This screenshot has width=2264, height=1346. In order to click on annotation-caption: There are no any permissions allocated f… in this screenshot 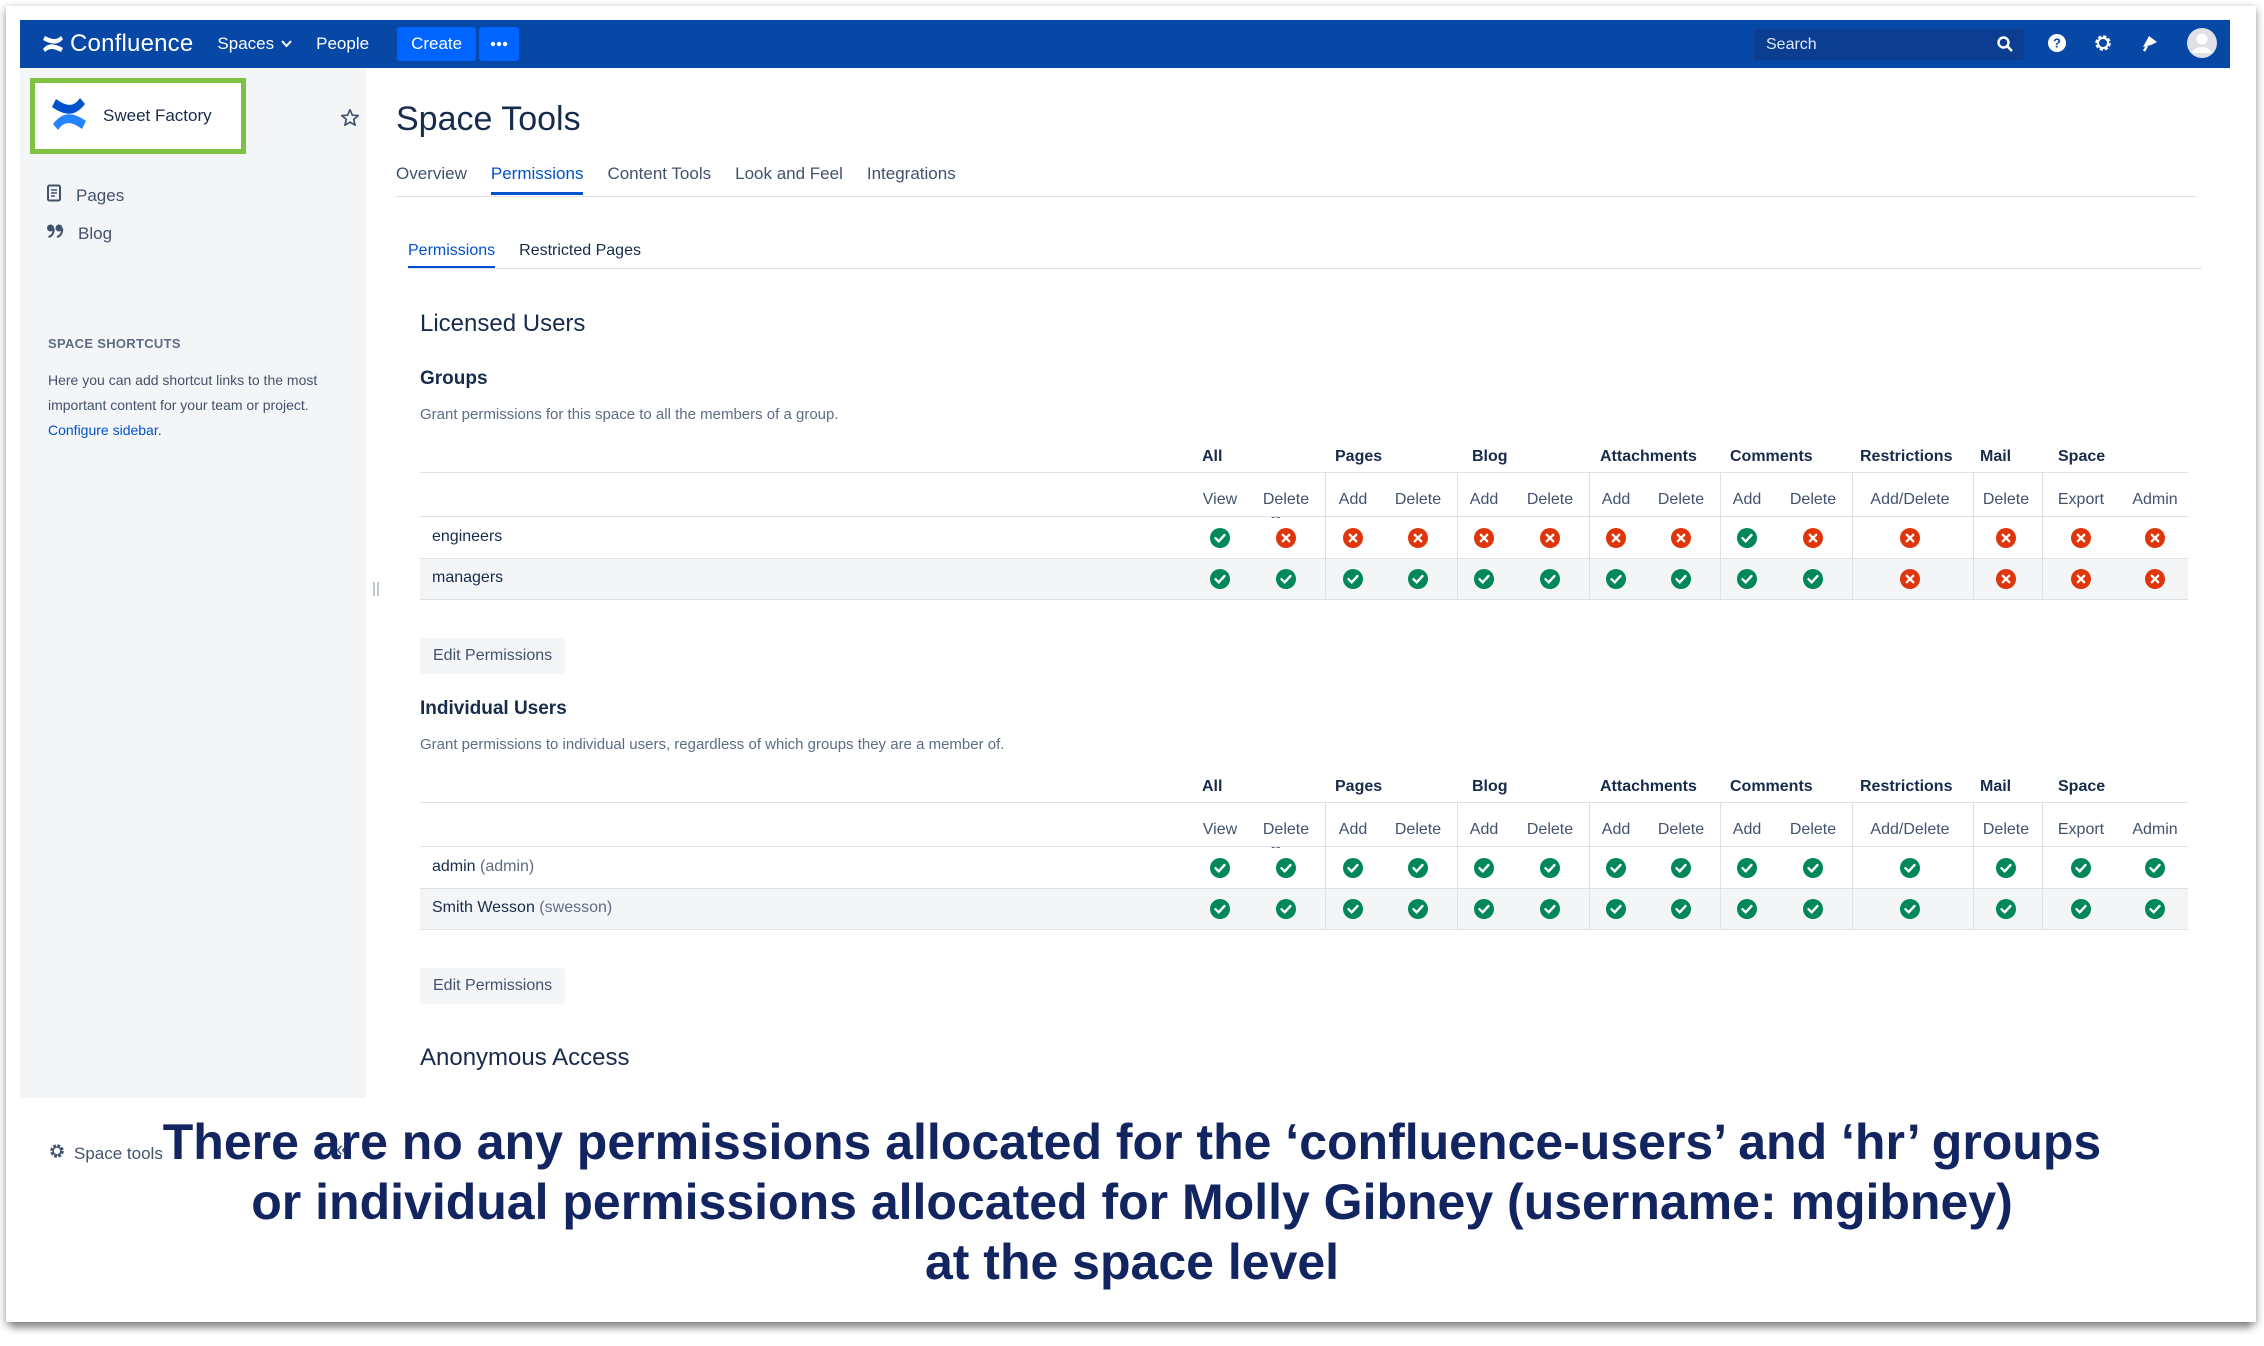, I will do `click(1132, 1202)`.